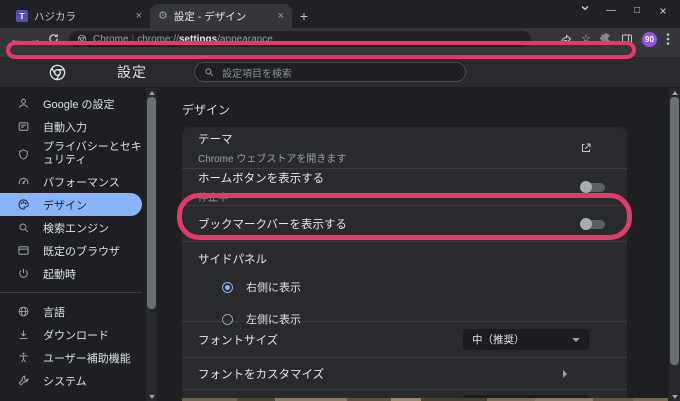 This screenshot has height=401, width=680. I want to click on browser-window-icon, so click(24, 250).